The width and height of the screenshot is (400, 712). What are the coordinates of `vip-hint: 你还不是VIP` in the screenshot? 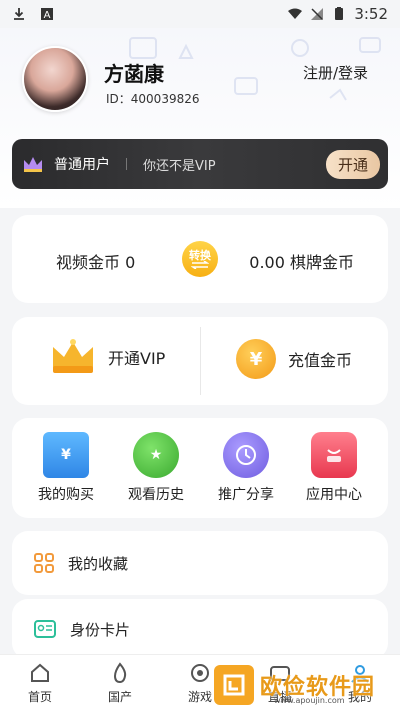 It's located at (179, 166).